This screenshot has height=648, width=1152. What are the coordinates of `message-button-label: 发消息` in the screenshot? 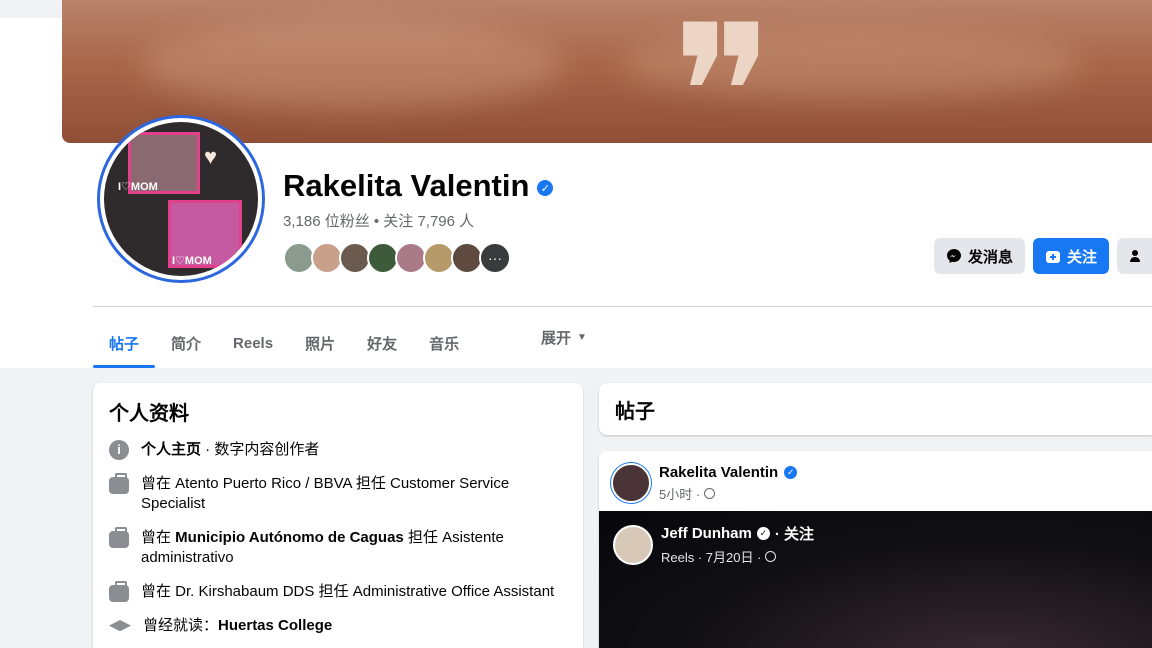 It's located at (991, 257).